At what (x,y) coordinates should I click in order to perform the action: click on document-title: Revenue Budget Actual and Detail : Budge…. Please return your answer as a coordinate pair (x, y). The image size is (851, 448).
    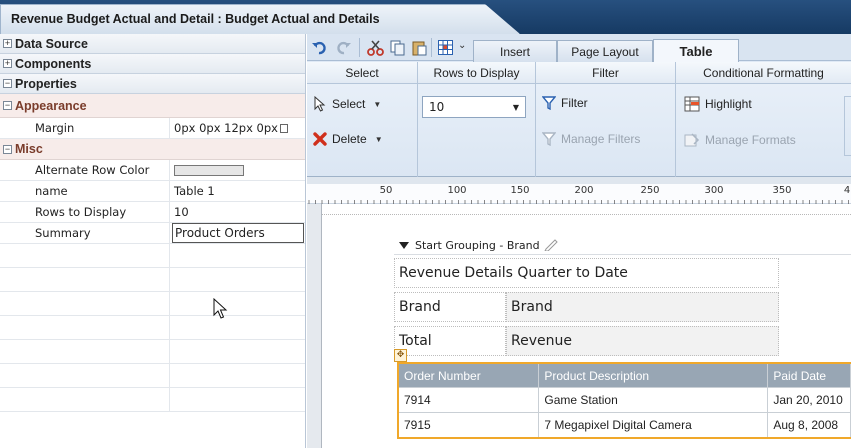
    Looking at the image, I should click on (195, 19).